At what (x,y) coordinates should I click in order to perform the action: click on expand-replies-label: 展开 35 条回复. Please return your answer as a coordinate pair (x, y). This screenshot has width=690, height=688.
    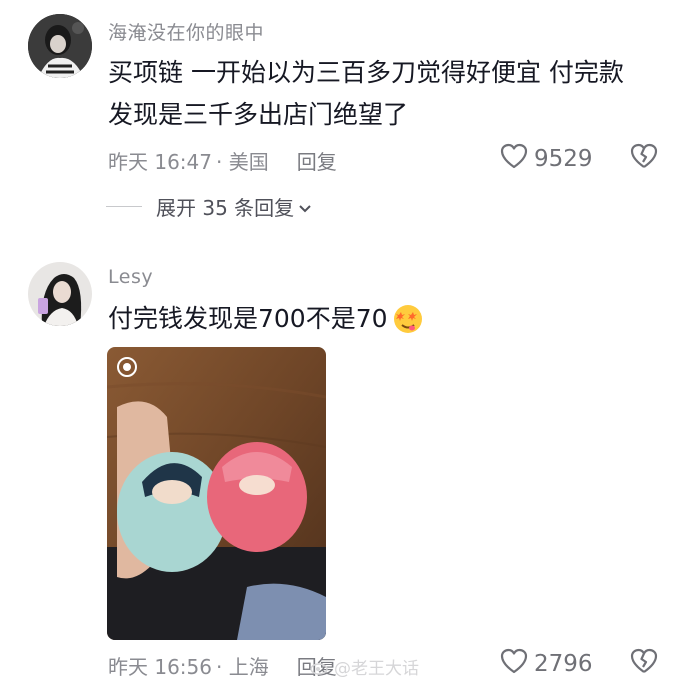
    Looking at the image, I should click on (225, 208).